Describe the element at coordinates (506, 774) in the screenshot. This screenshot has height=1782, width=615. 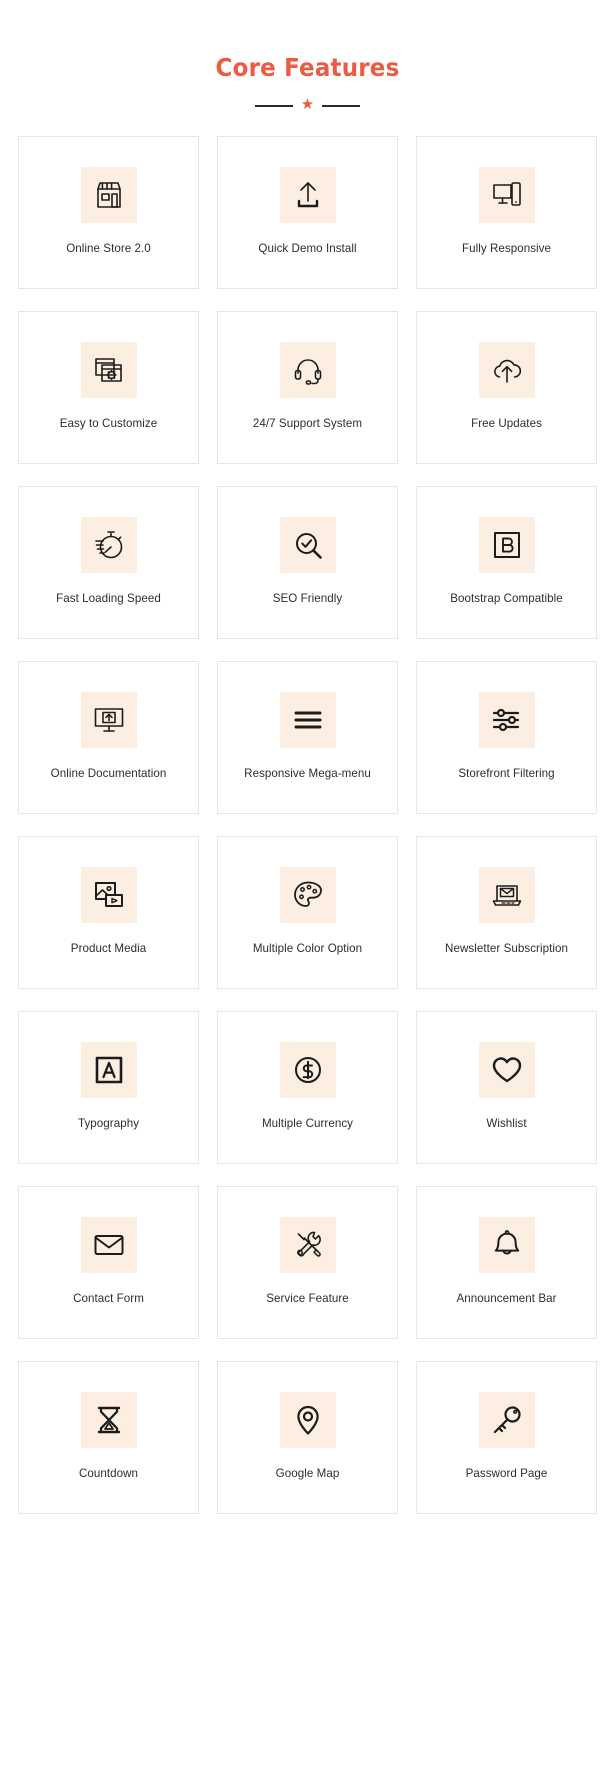
I see `feature-label: Storefront Filtering` at that location.